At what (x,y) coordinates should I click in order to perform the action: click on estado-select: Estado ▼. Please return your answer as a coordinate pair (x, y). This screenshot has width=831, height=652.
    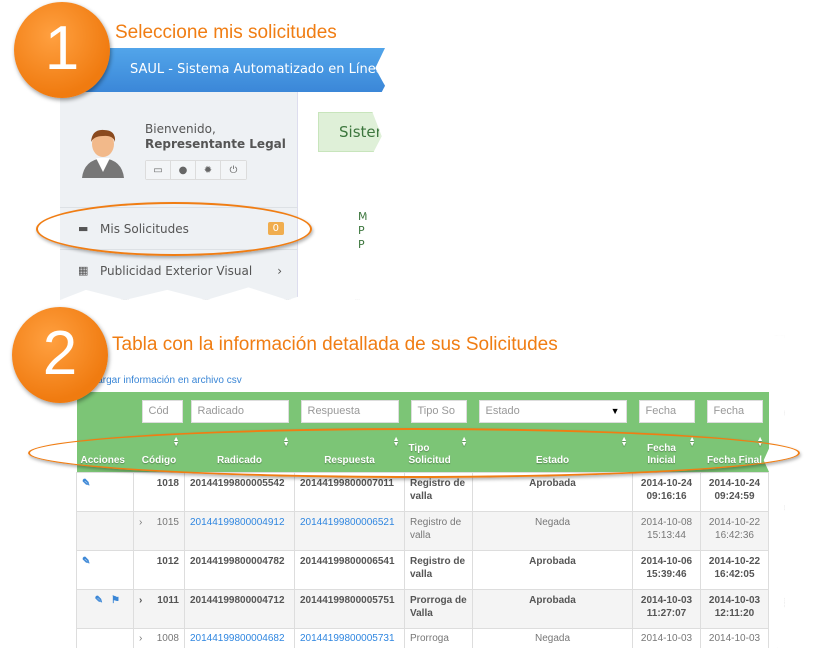
    Looking at the image, I should click on (552, 411).